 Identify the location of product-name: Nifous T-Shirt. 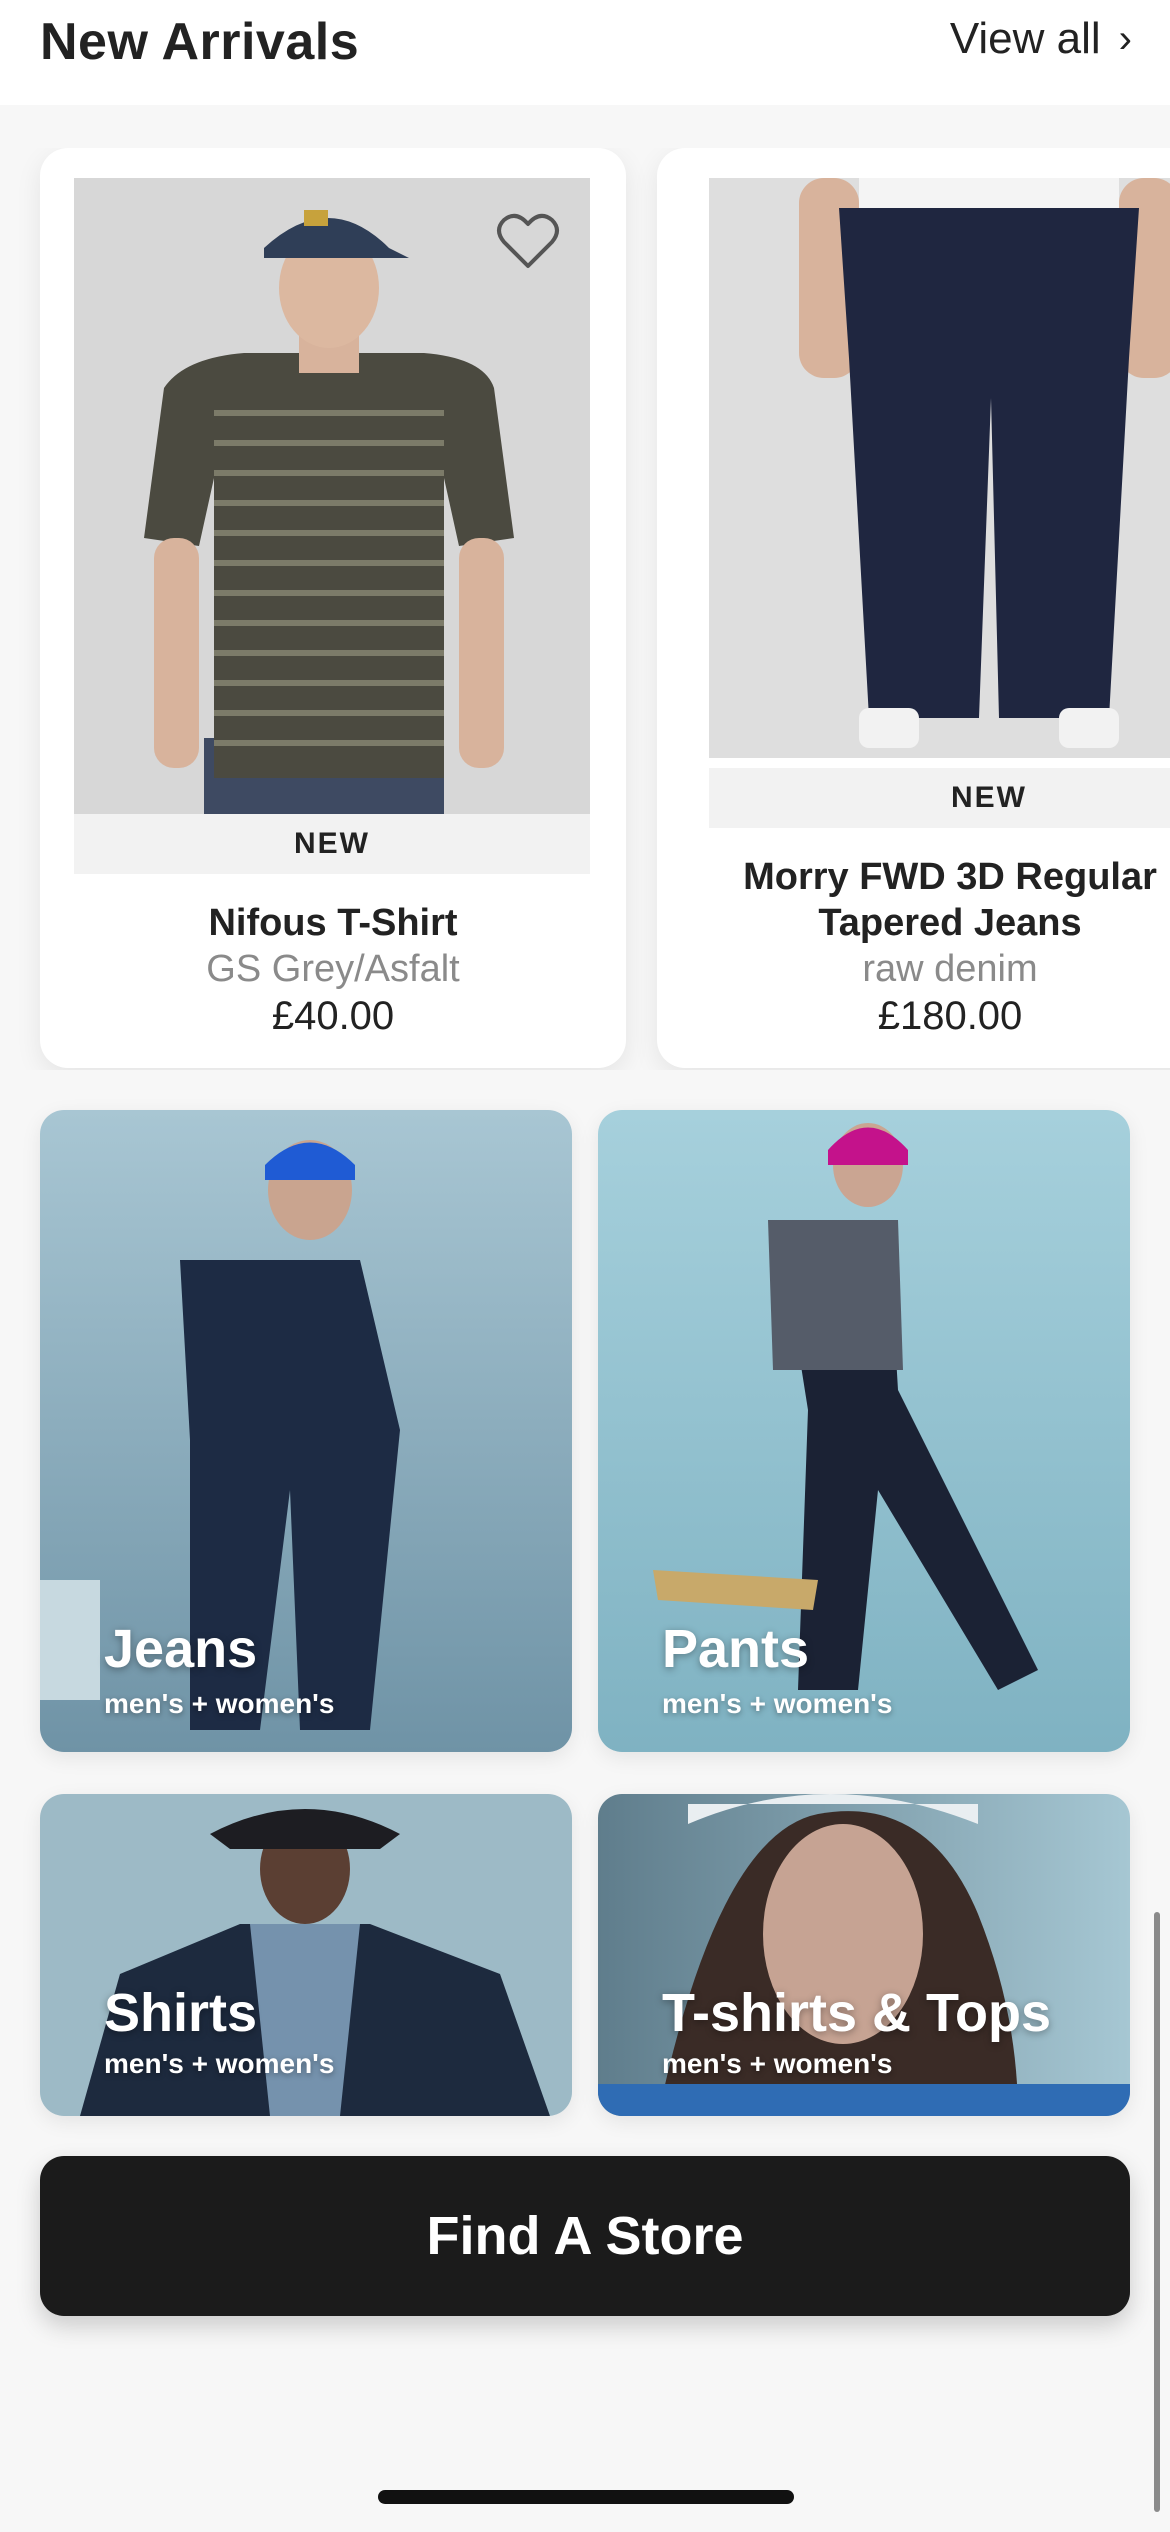
(333, 923).